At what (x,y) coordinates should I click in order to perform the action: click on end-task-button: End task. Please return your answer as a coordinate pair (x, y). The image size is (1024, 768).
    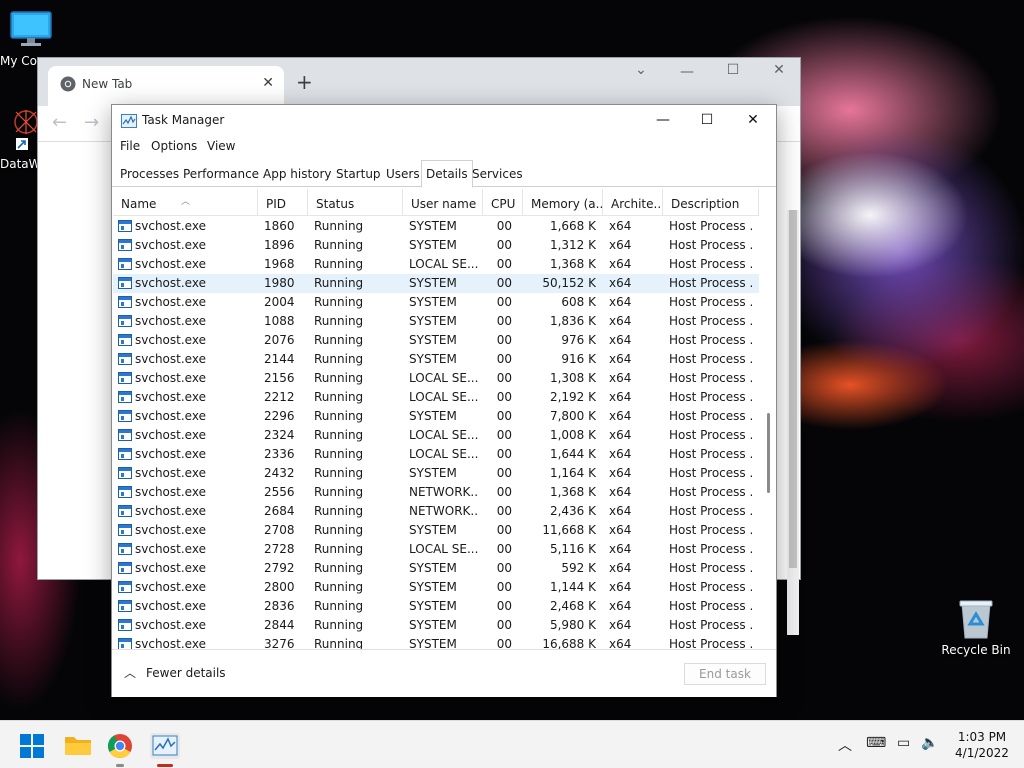
    Looking at the image, I should click on (725, 674).